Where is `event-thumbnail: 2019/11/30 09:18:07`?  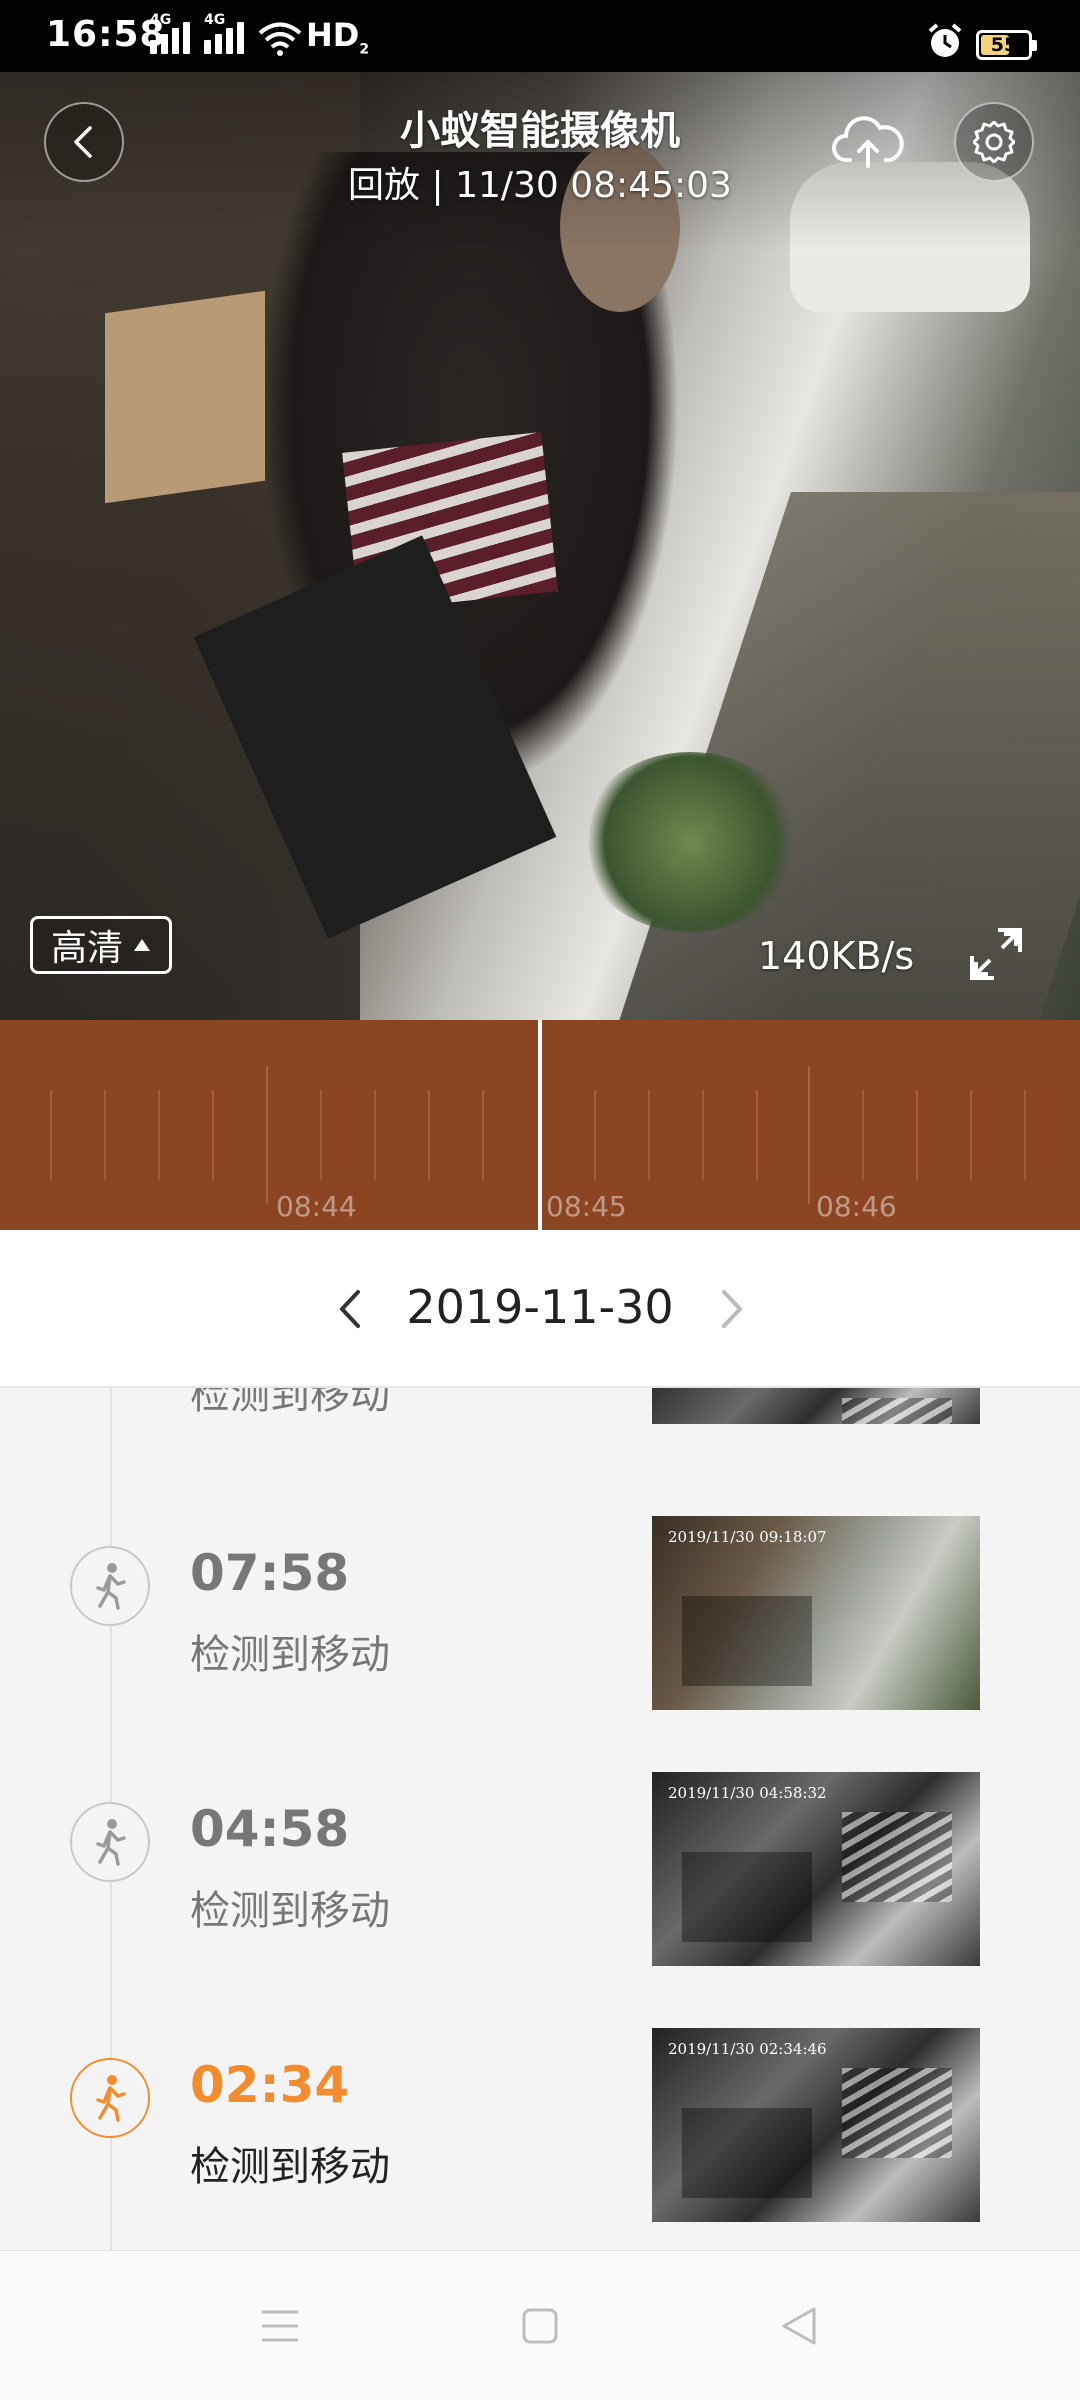
event-thumbnail: 2019/11/30 09:18:07 is located at coordinates (816, 1613).